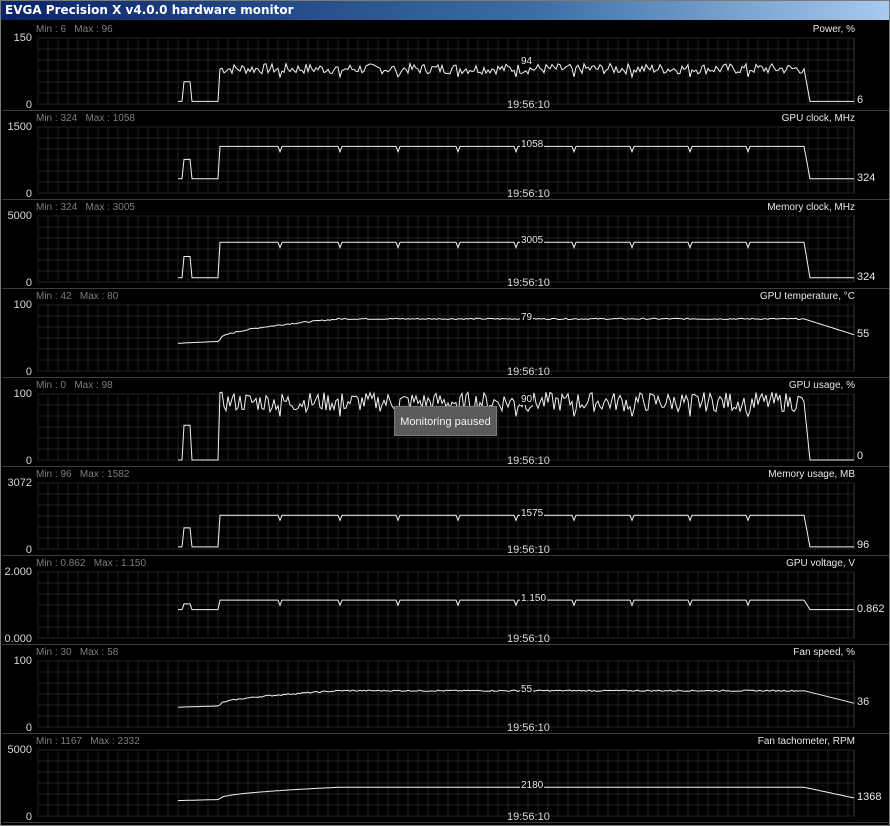 The image size is (890, 826). I want to click on min-max-label: Min : 1167 Max : 2332, so click(88, 741).